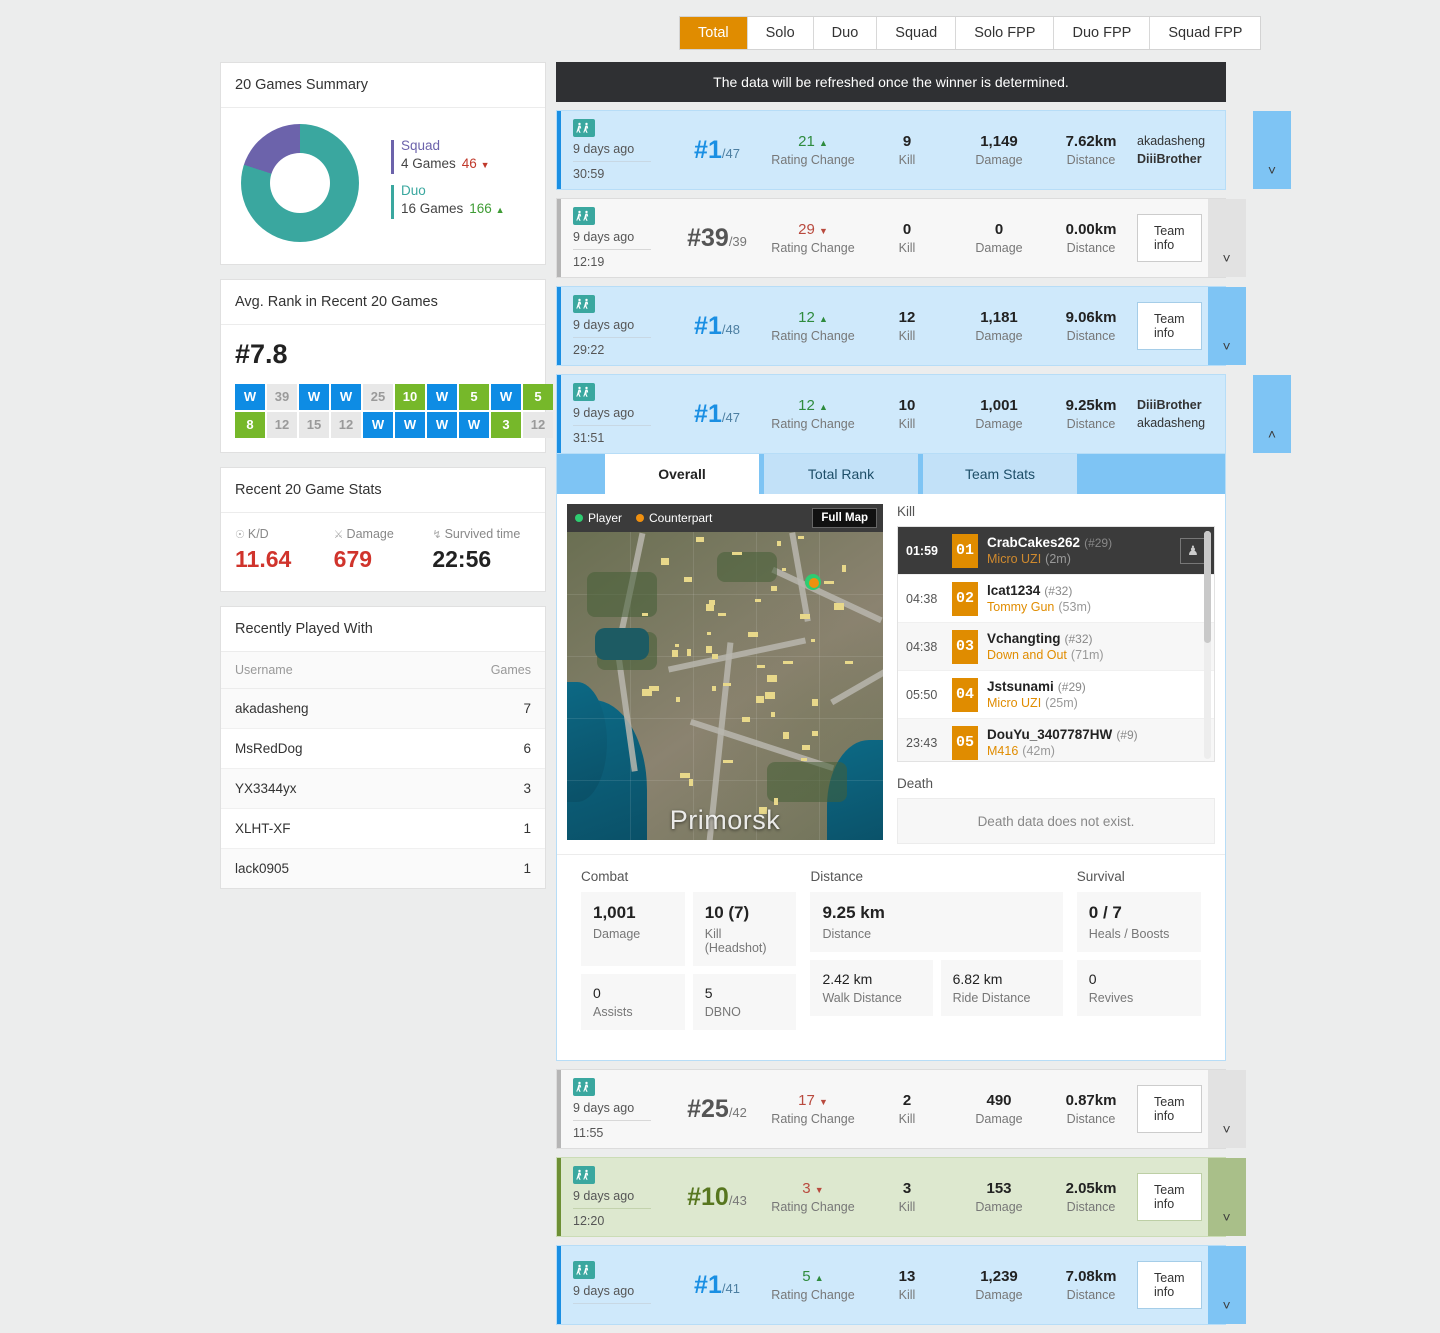  Describe the element at coordinates (1005, 33) in the screenshot. I see `mode-tab-solo-fpp: Solo FPP` at that location.